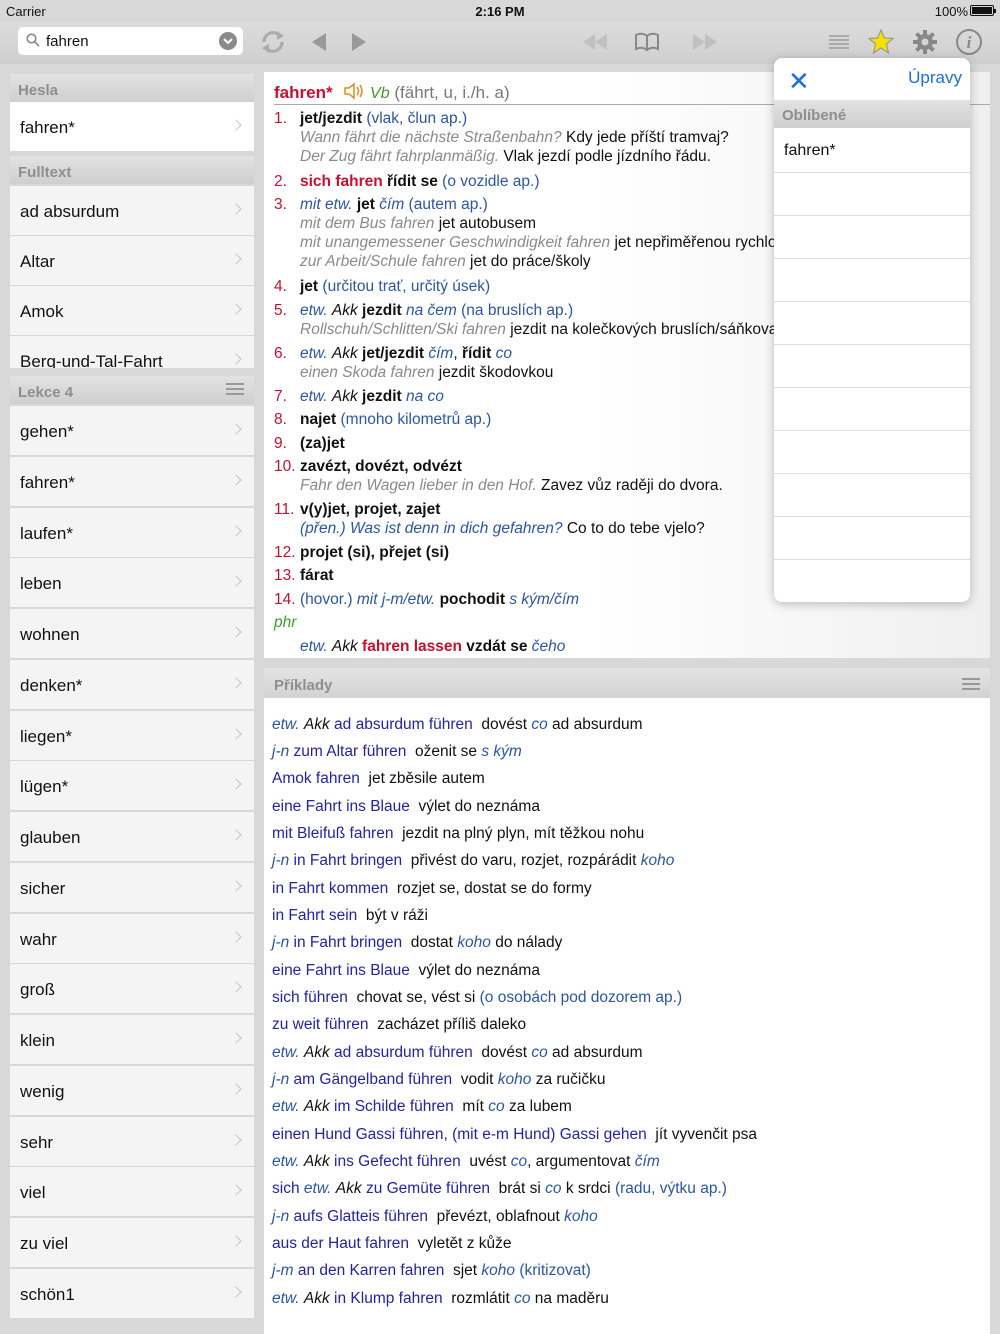 The image size is (1000, 1334). I want to click on list-item-label: wenig, so click(42, 1091).